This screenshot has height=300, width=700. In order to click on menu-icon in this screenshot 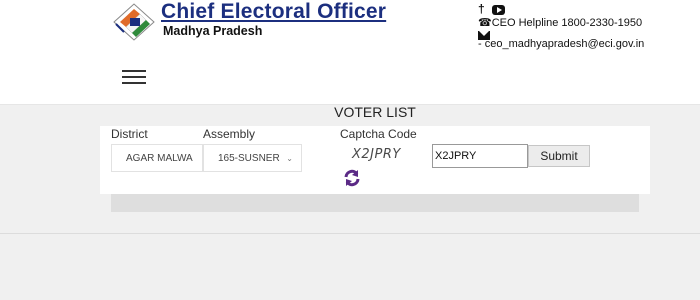, I will do `click(134, 78)`.